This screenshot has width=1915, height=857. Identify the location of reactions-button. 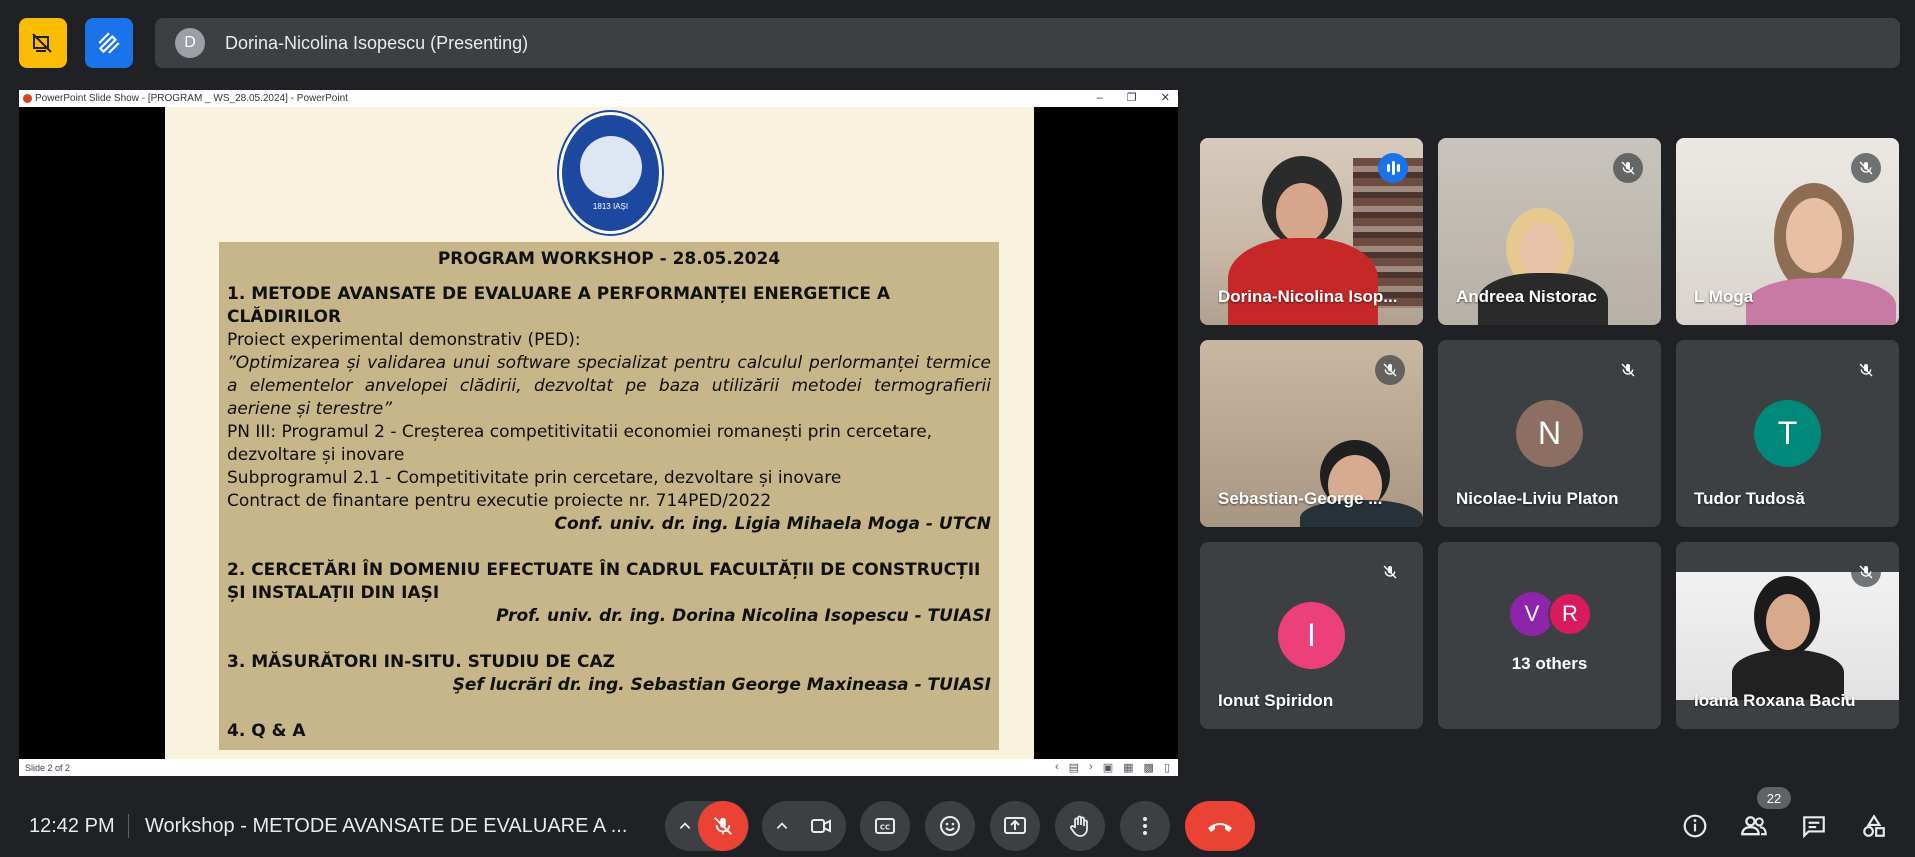
(950, 826).